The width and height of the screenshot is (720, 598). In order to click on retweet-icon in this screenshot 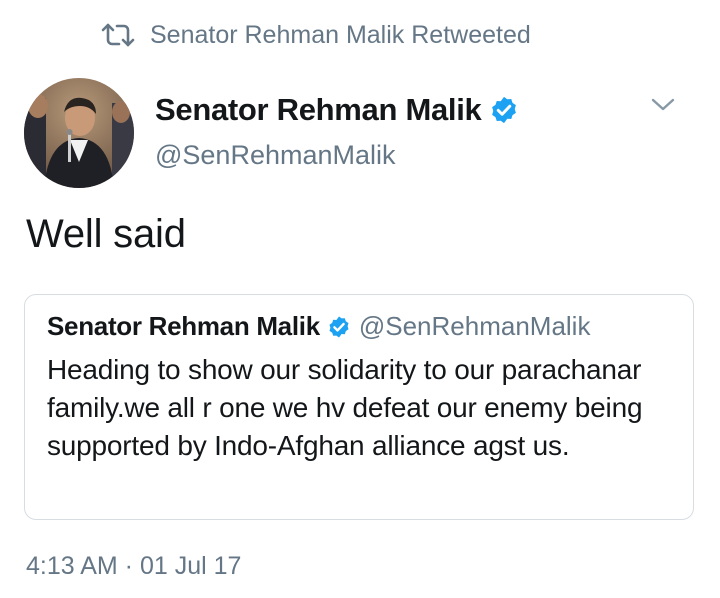, I will do `click(118, 35)`.